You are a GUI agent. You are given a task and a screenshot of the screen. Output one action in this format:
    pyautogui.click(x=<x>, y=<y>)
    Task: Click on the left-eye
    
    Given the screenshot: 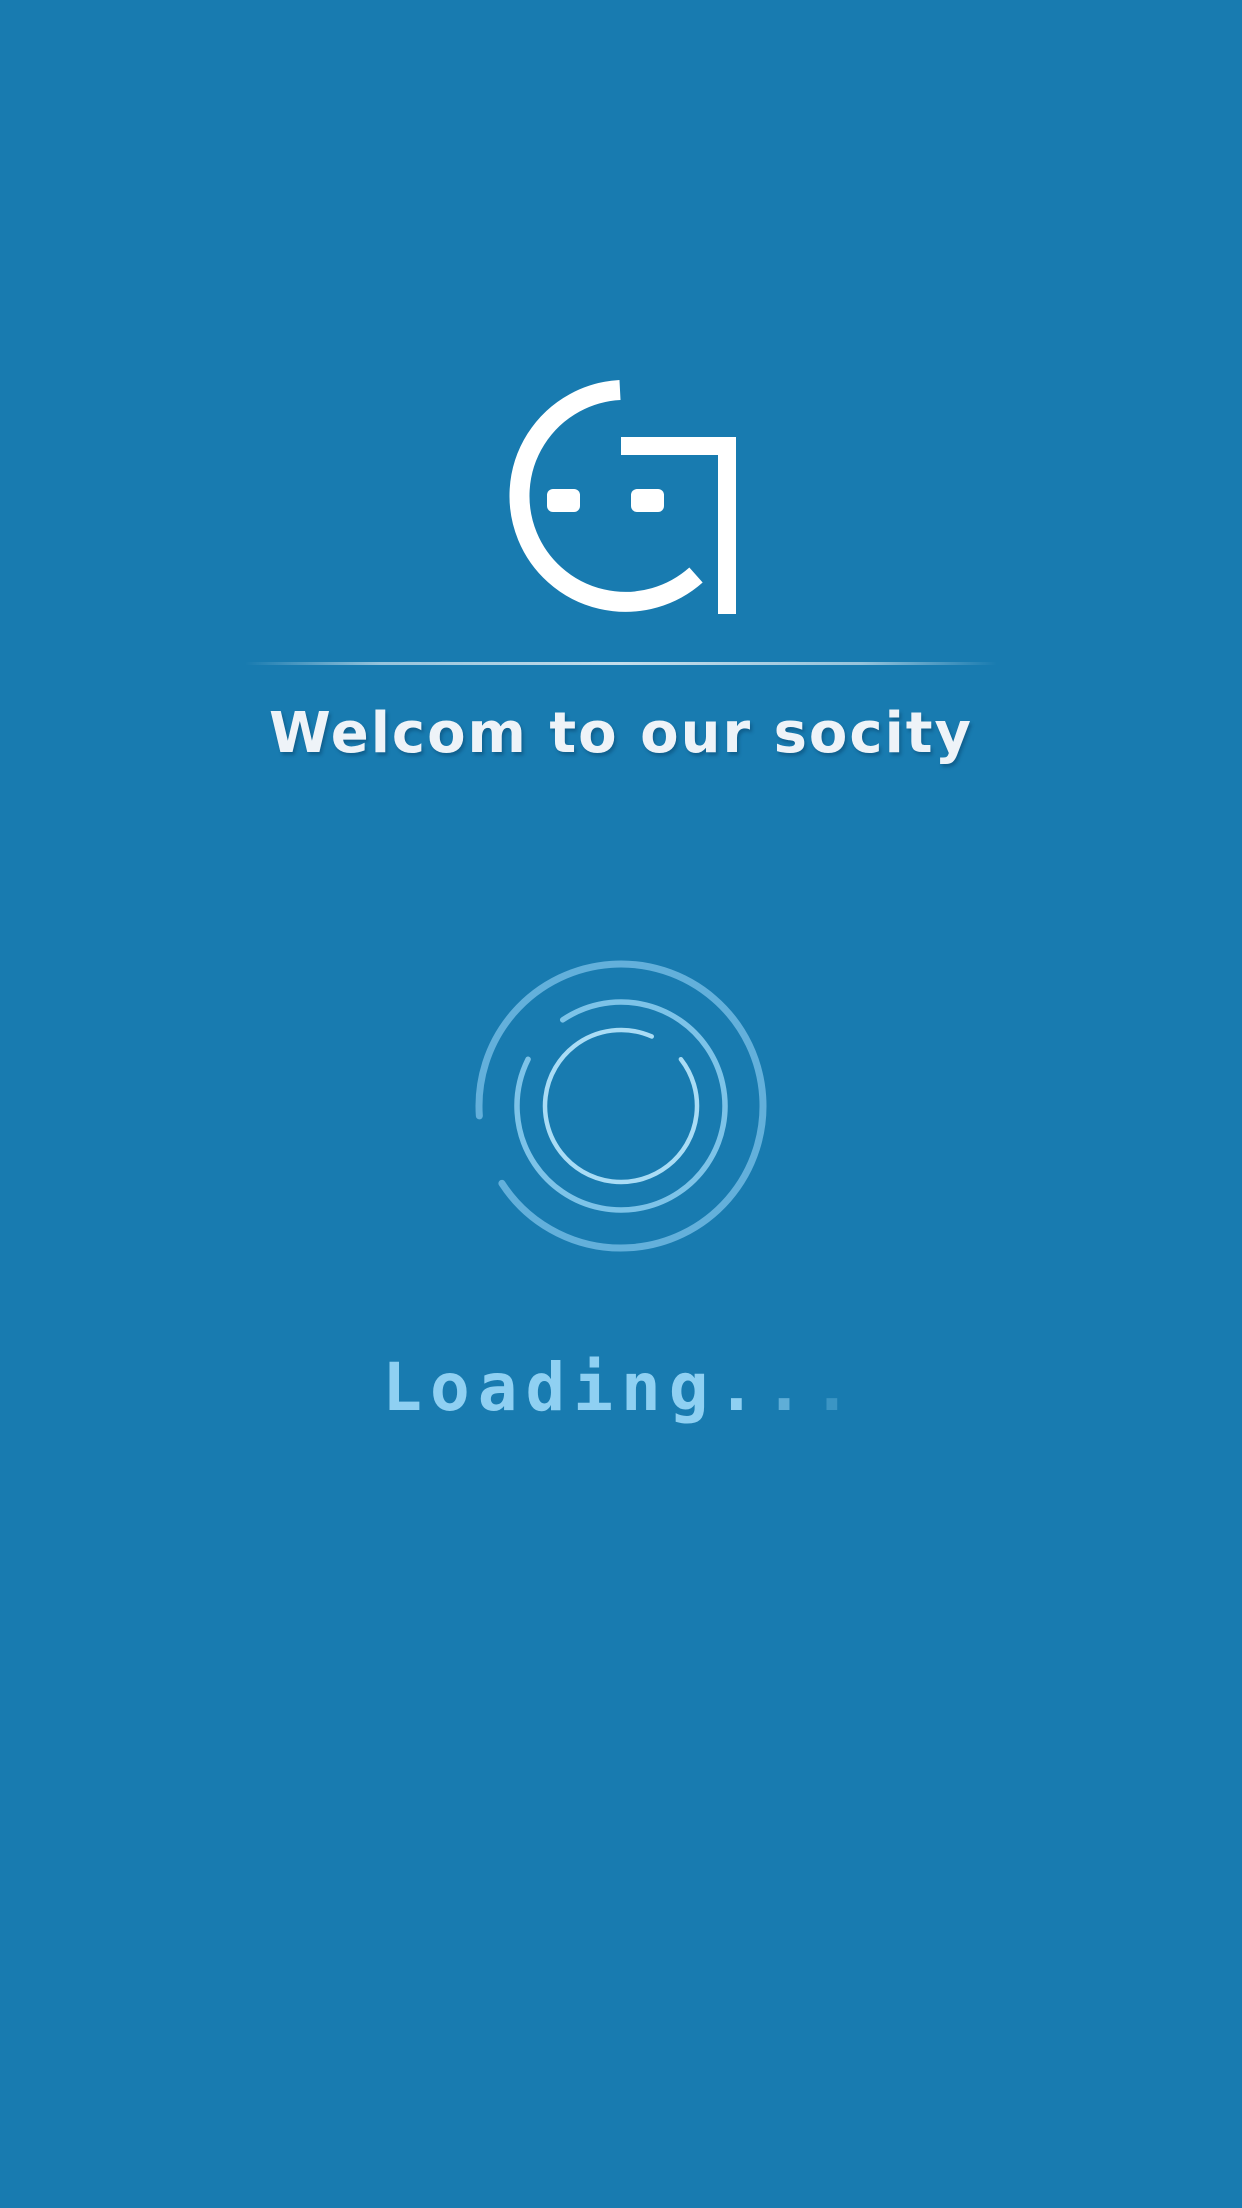 What is the action you would take?
    pyautogui.click(x=563, y=500)
    